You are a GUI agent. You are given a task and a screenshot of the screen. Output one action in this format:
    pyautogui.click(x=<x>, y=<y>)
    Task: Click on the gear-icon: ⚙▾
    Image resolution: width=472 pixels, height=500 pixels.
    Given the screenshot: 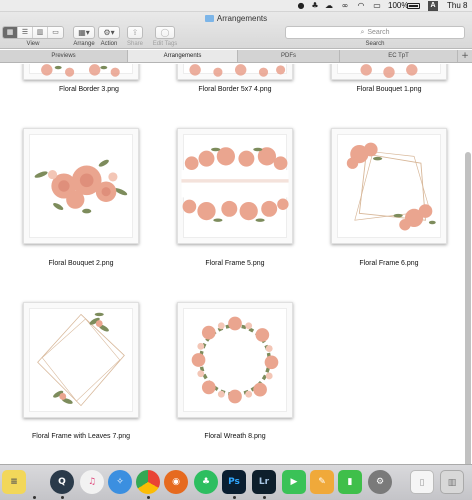 What is the action you would take?
    pyautogui.click(x=109, y=32)
    